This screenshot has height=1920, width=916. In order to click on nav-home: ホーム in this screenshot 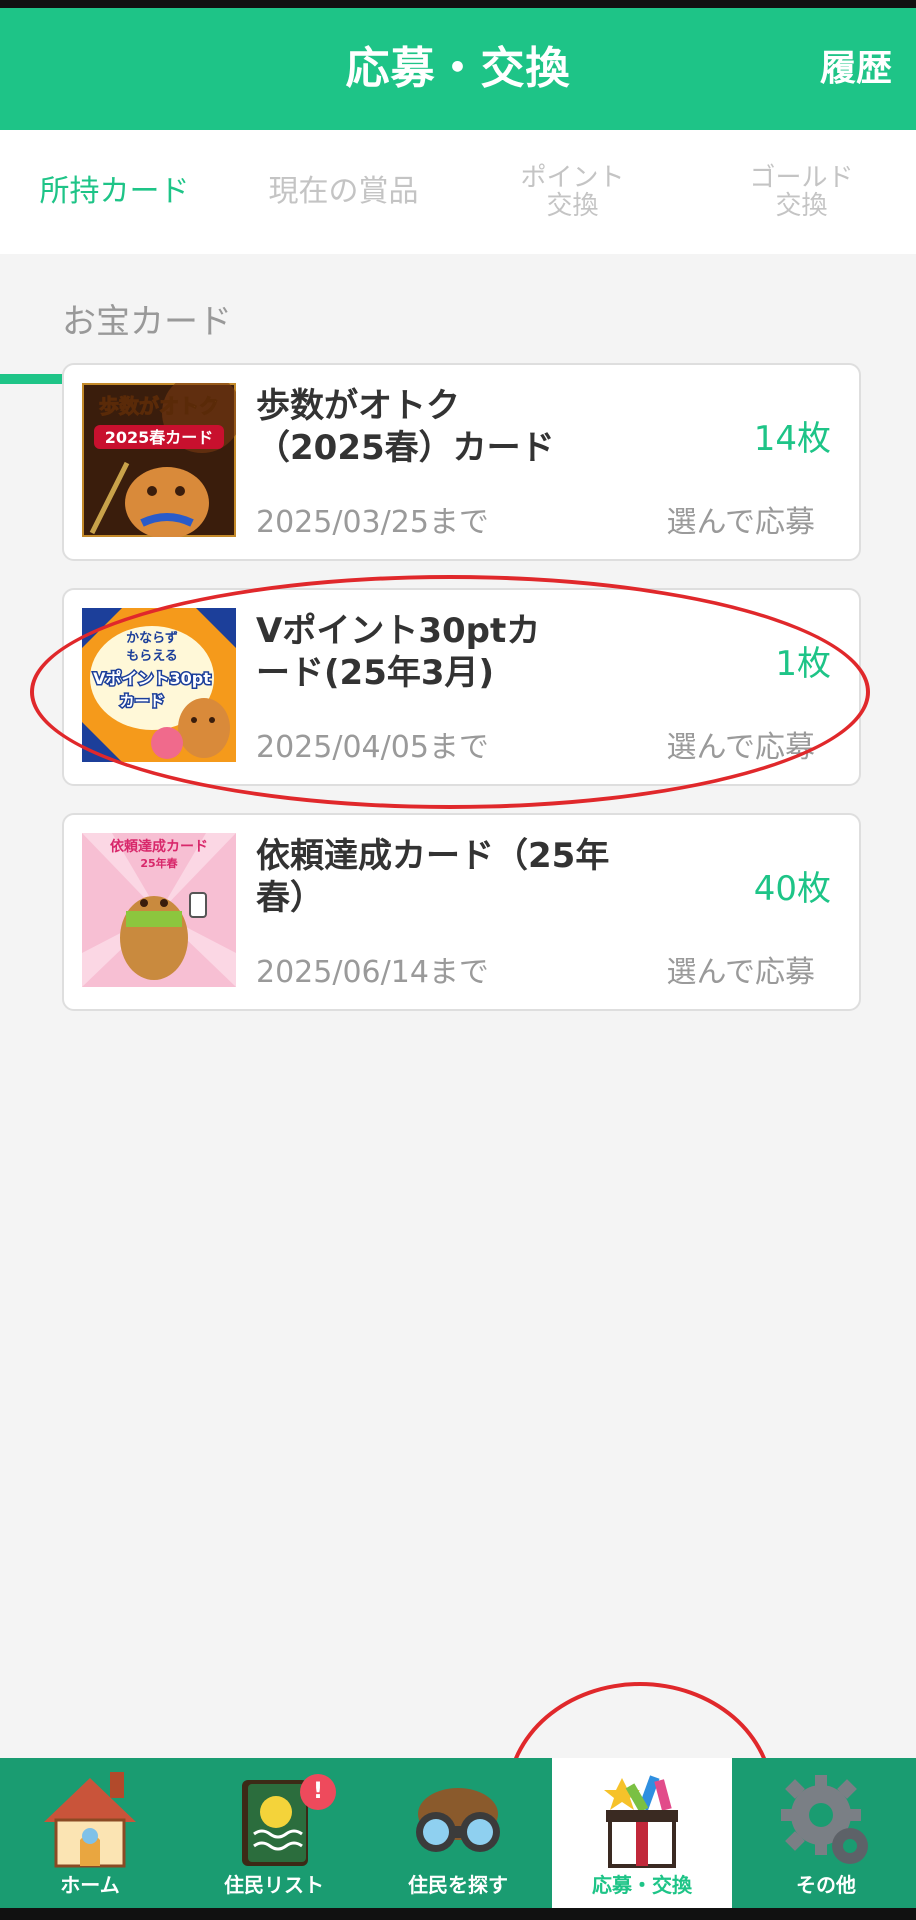, I will do `click(90, 1833)`.